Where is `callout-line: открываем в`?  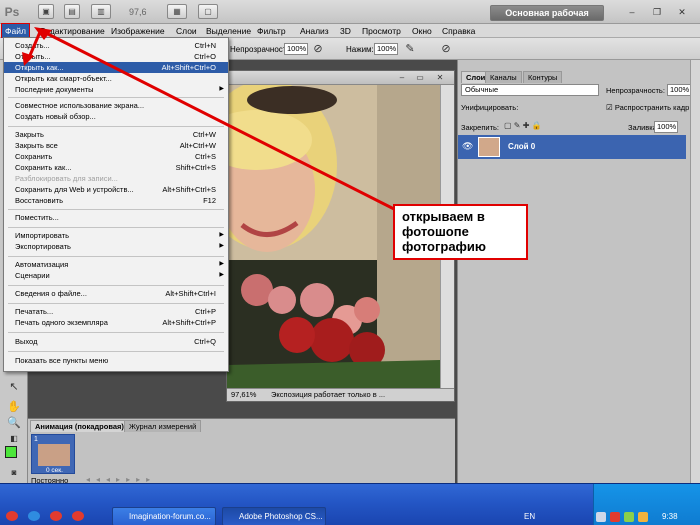 callout-line: открываем в is located at coordinates (443, 216).